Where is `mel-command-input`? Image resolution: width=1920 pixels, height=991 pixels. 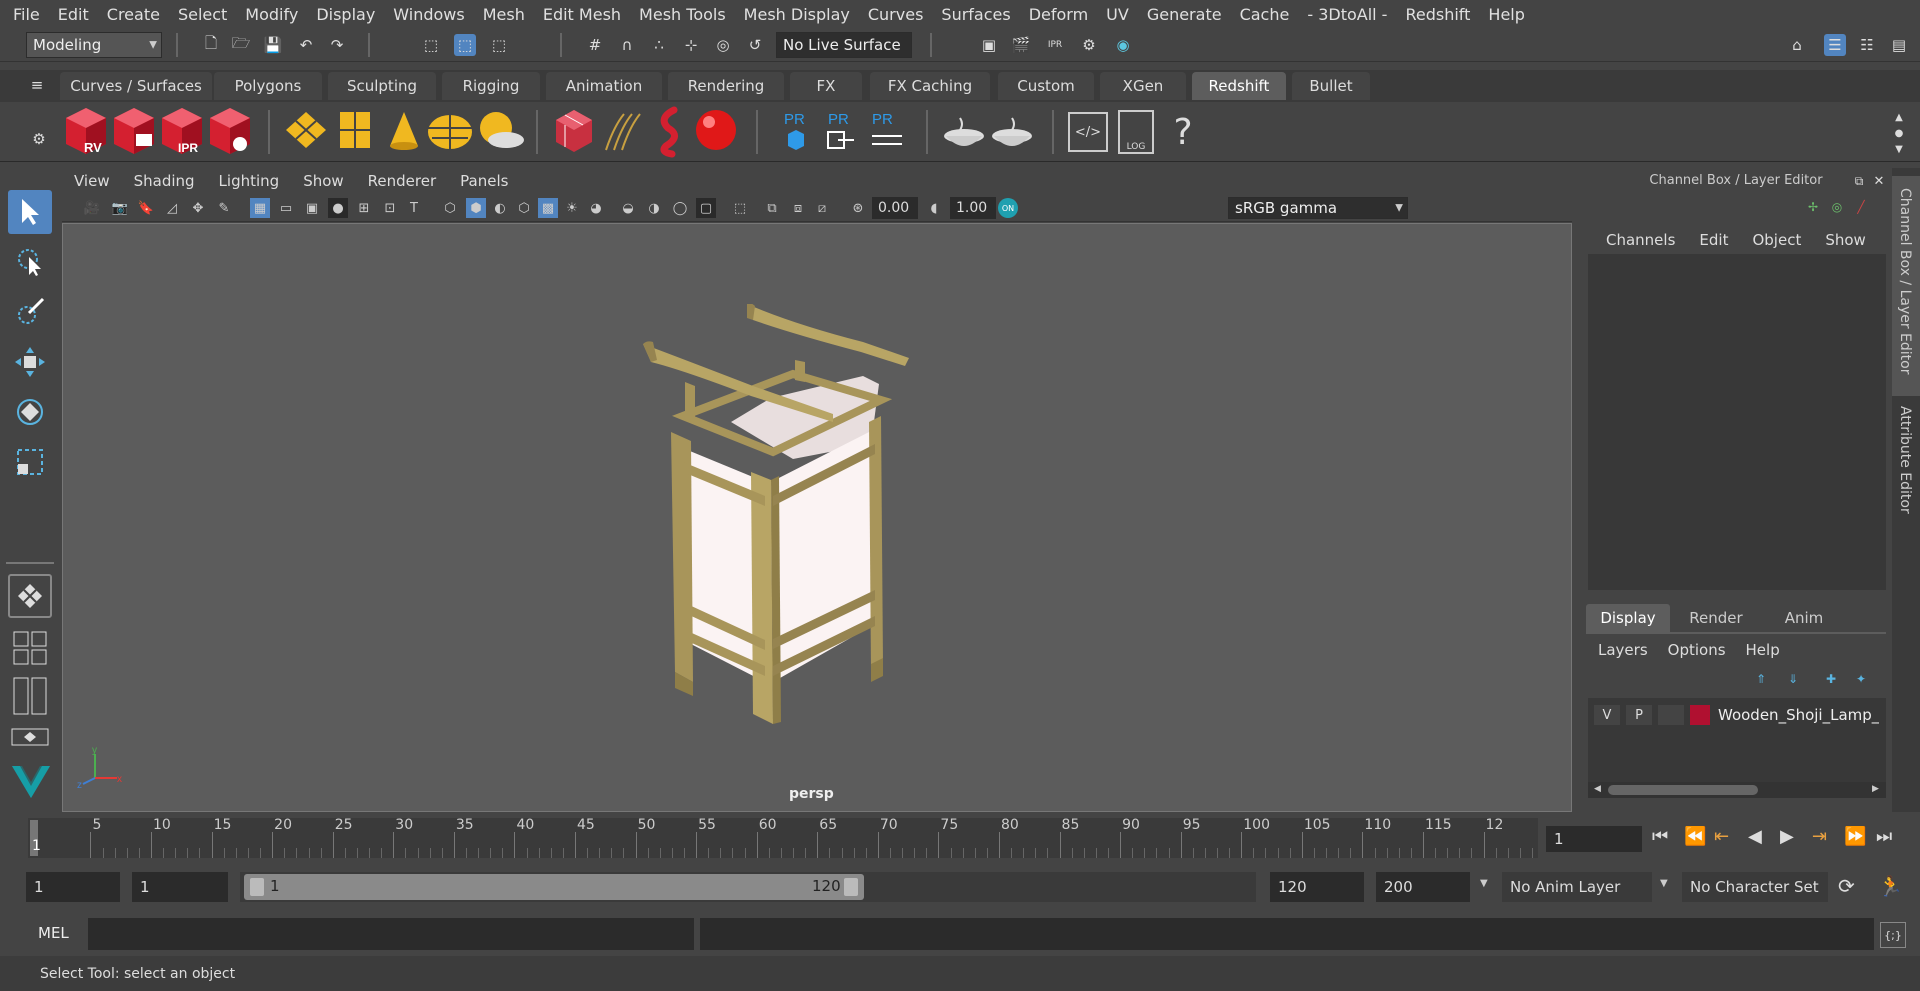 mel-command-input is located at coordinates (391, 934).